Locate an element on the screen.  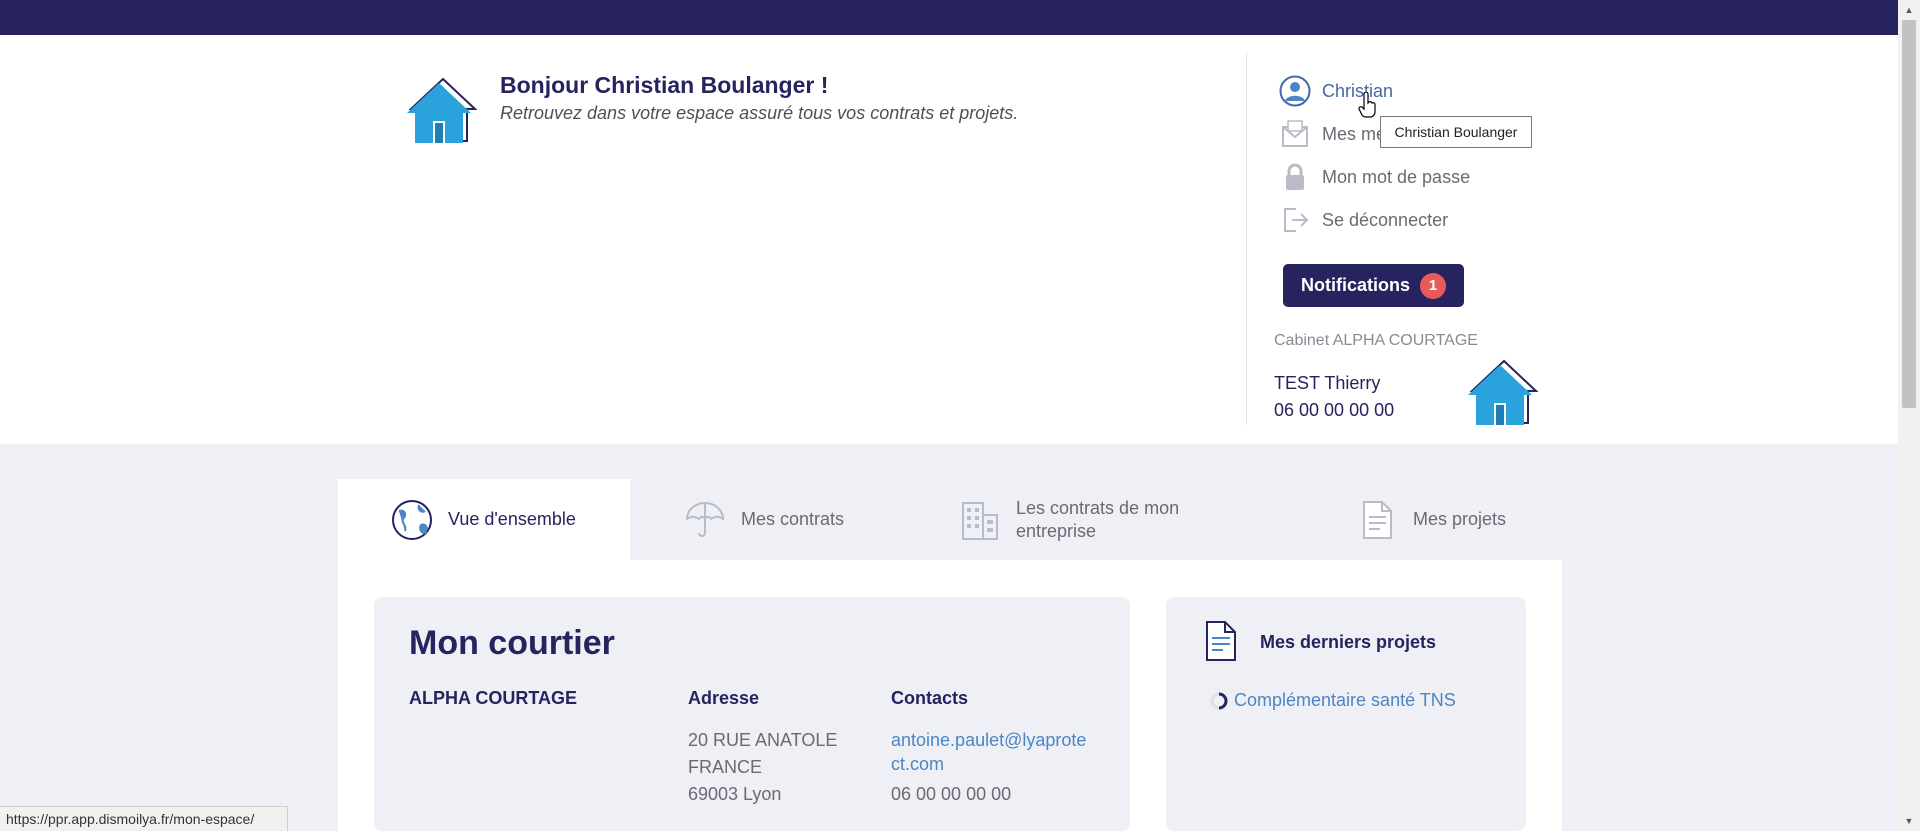
globe-icon is located at coordinates (412, 520).